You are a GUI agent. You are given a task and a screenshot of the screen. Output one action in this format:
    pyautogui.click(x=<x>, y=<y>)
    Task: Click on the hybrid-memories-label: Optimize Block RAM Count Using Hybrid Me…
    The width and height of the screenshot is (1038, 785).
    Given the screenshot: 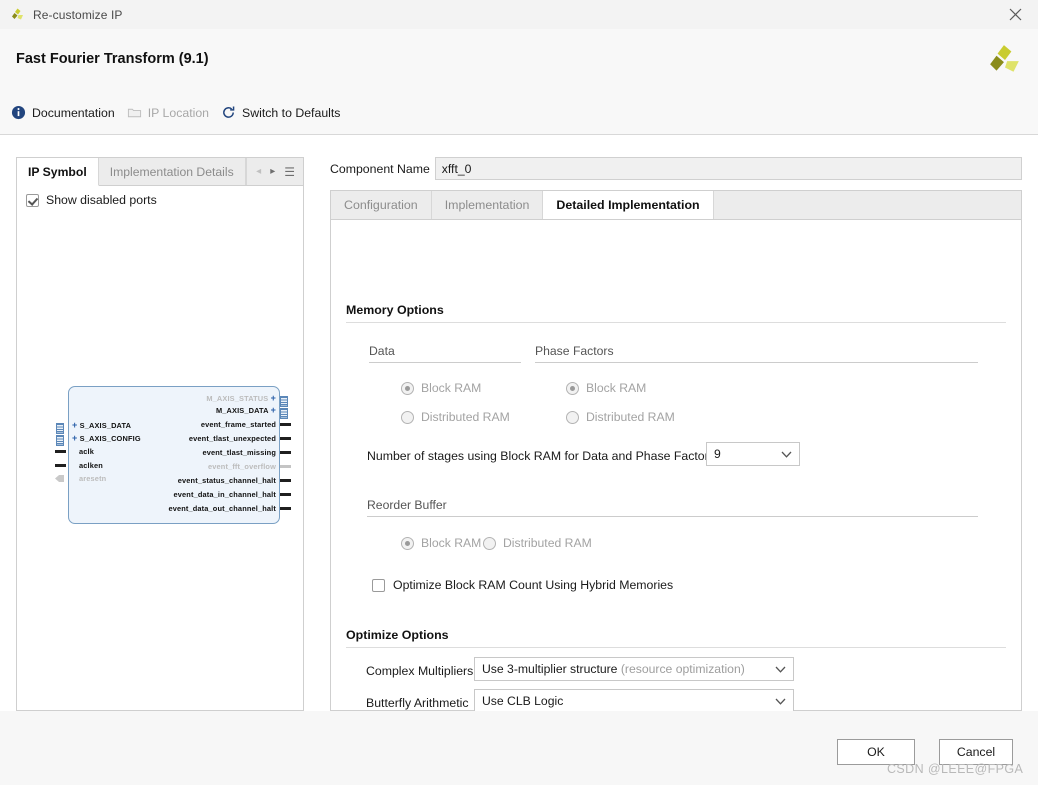 What is the action you would take?
    pyautogui.click(x=533, y=585)
    